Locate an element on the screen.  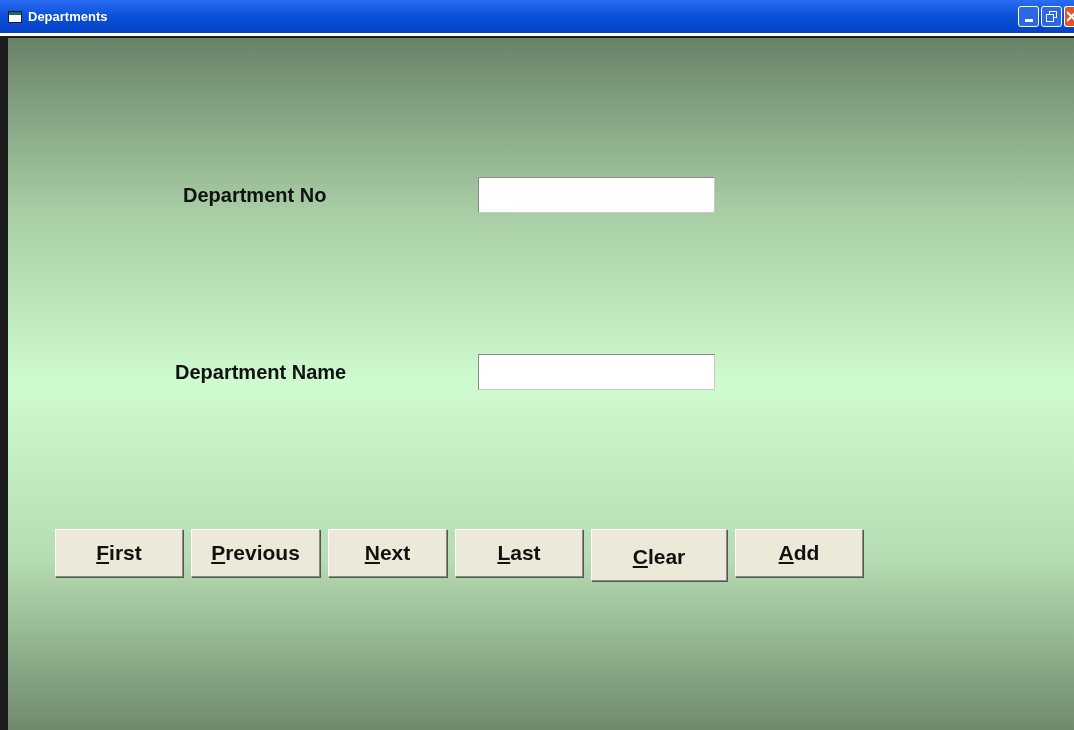
close-button is located at coordinates (1069, 16).